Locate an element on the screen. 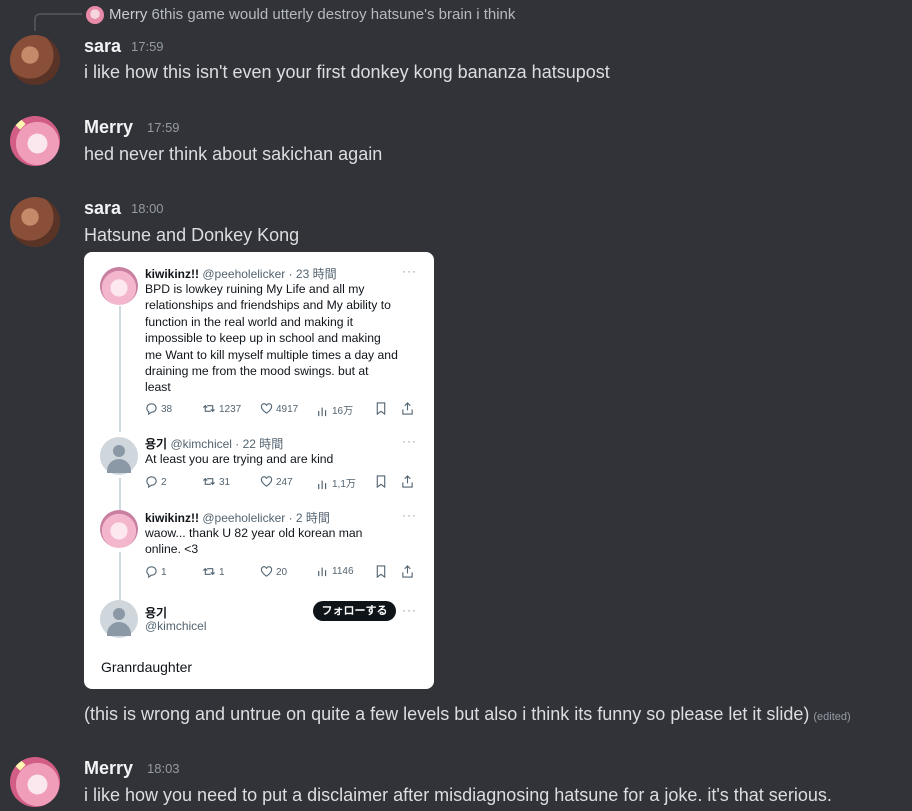  reply-spine is located at coordinates (58, 22).